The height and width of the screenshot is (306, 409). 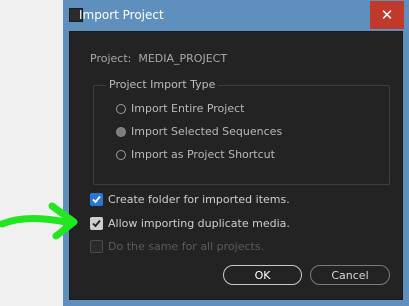 I want to click on checkbox-create-folder: Create folder for imported items., so click(x=190, y=199).